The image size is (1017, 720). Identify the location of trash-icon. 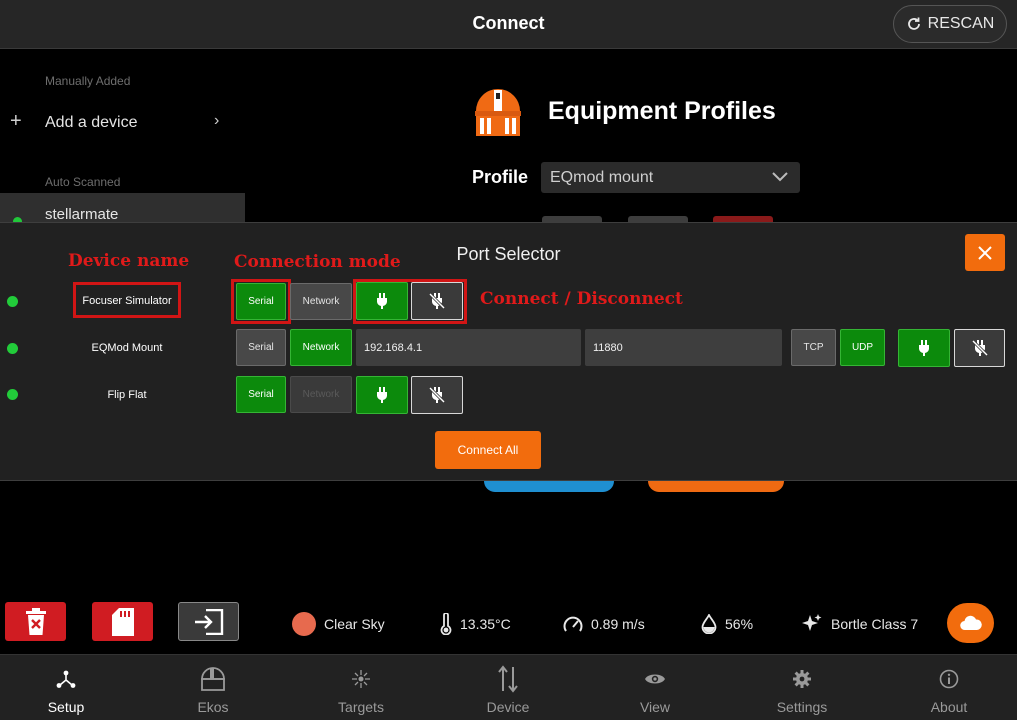
(35, 621).